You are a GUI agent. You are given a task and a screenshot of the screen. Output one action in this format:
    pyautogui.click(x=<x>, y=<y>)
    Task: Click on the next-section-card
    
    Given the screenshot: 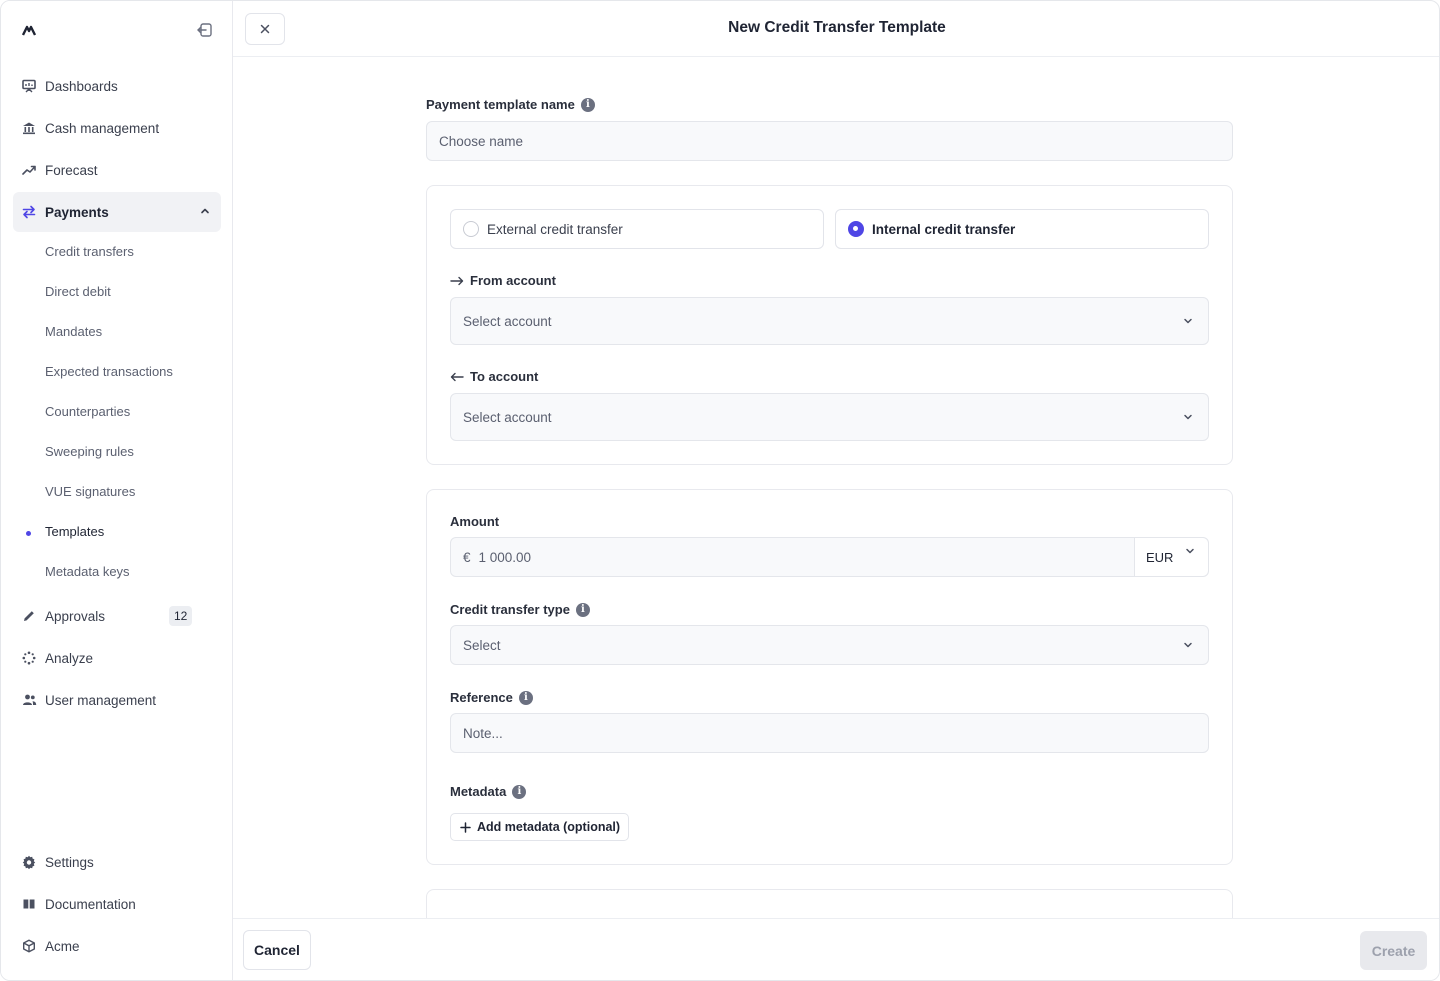 What is the action you would take?
    pyautogui.click(x=829, y=903)
    